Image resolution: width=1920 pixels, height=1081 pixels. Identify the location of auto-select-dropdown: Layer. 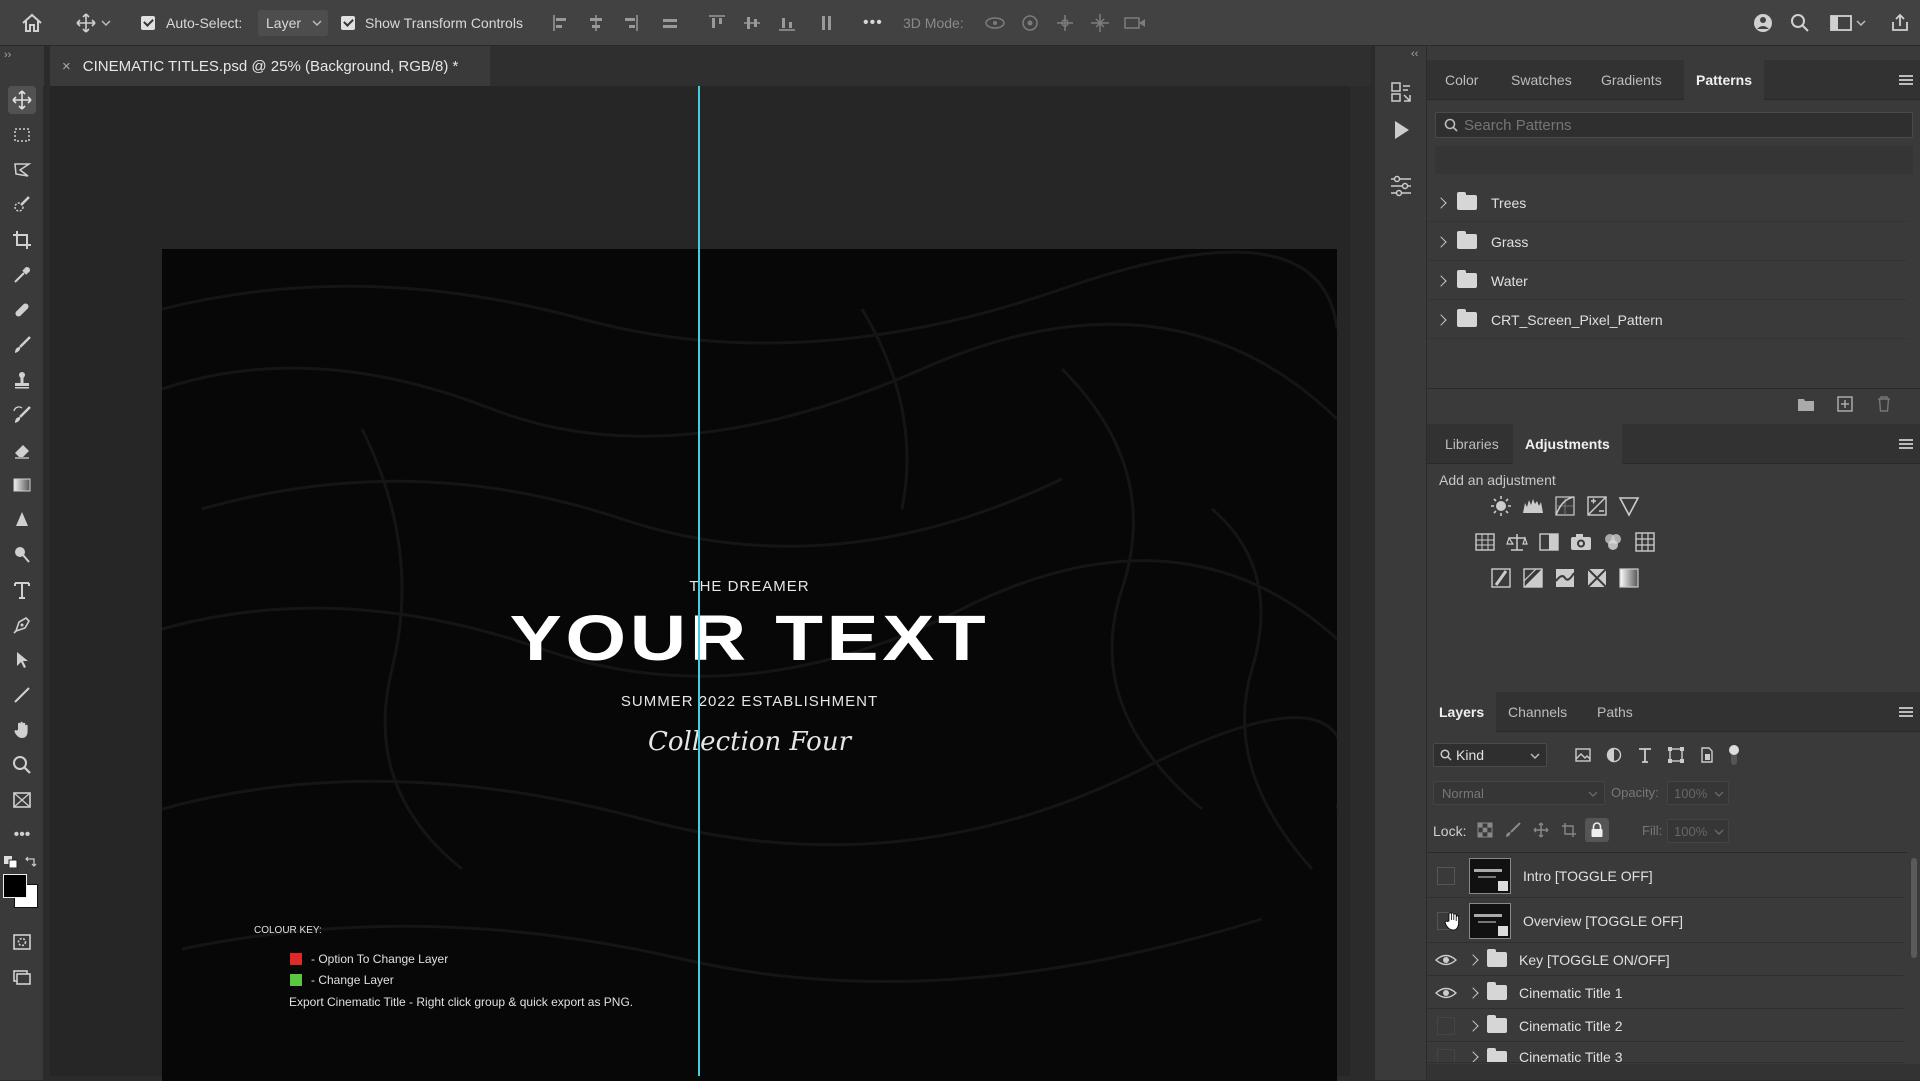
(293, 23).